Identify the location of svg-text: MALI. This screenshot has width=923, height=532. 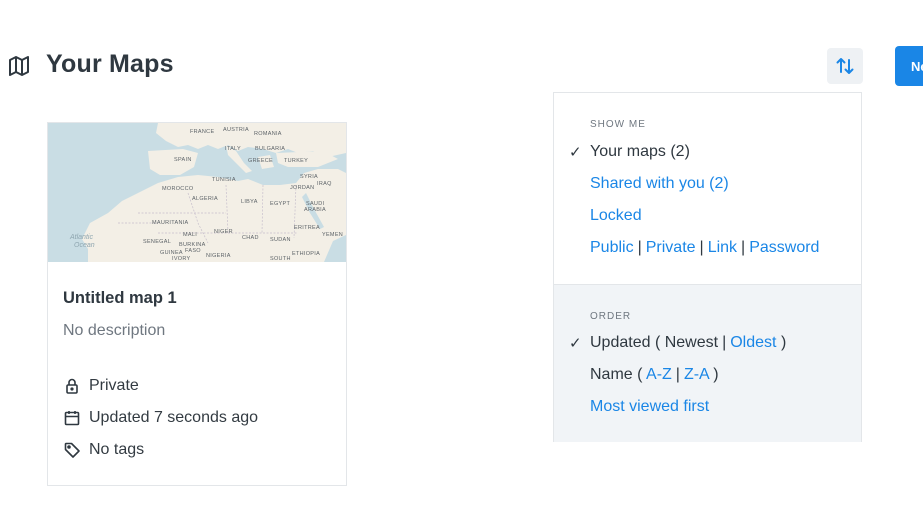
(190, 235).